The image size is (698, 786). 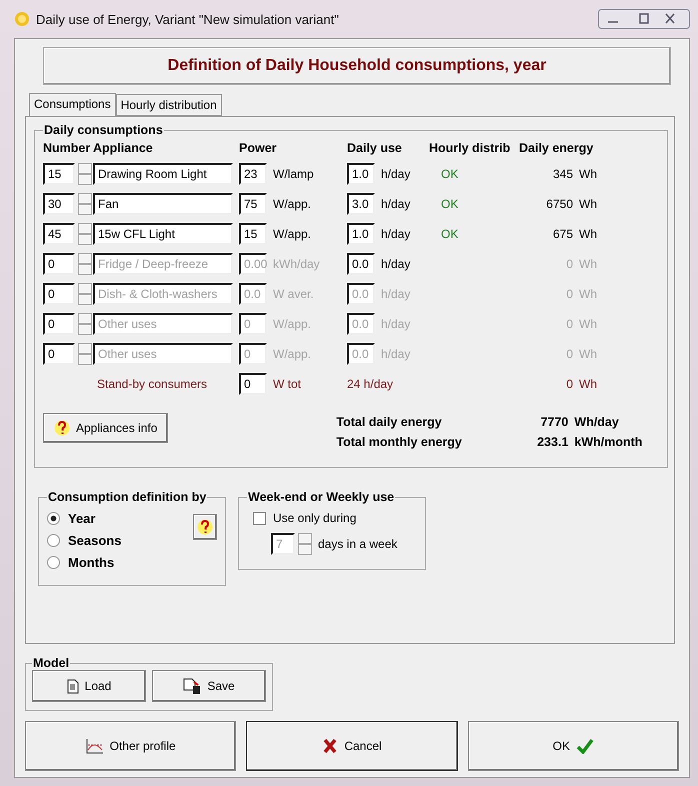 What do you see at coordinates (163, 174) in the screenshot?
I see `appliance-field: Drawing Room Light` at bounding box center [163, 174].